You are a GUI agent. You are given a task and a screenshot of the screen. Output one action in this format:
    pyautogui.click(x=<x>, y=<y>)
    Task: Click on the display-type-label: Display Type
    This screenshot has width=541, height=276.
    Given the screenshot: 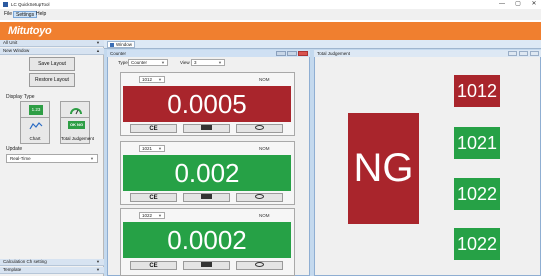 What is the action you would take?
    pyautogui.click(x=20, y=97)
    